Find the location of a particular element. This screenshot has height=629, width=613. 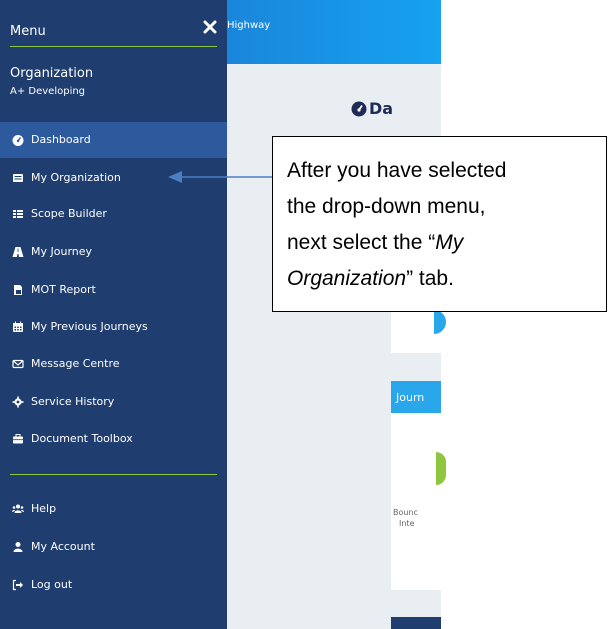

sidebar-item-label: MOT Report is located at coordinates (63, 289).